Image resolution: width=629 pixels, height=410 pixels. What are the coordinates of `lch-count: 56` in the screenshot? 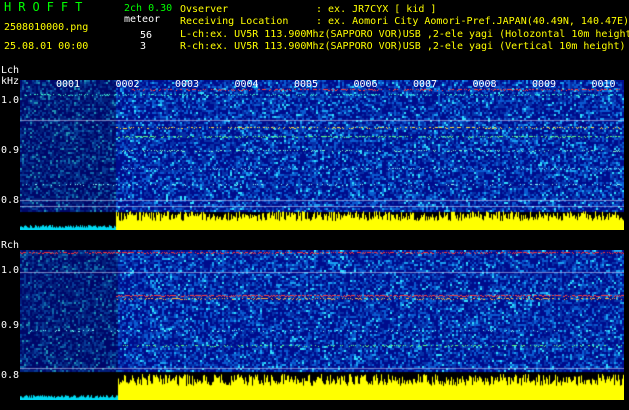 It's located at (146, 35).